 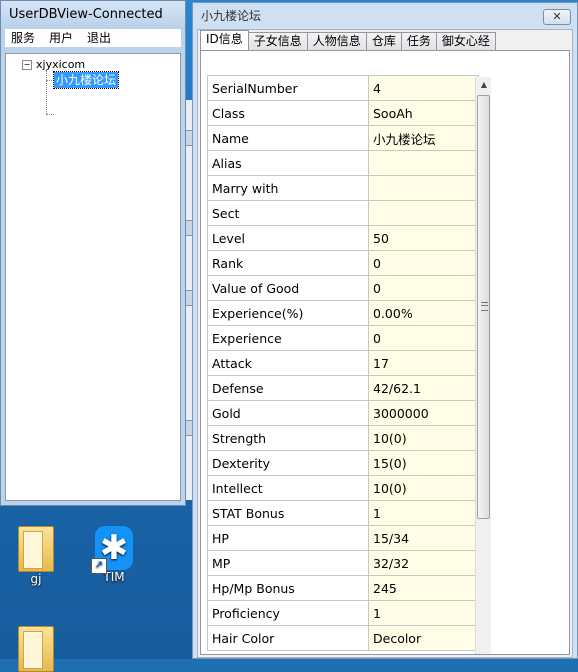 What do you see at coordinates (336, 41) in the screenshot?
I see `tab-character-info: 人物信息` at bounding box center [336, 41].